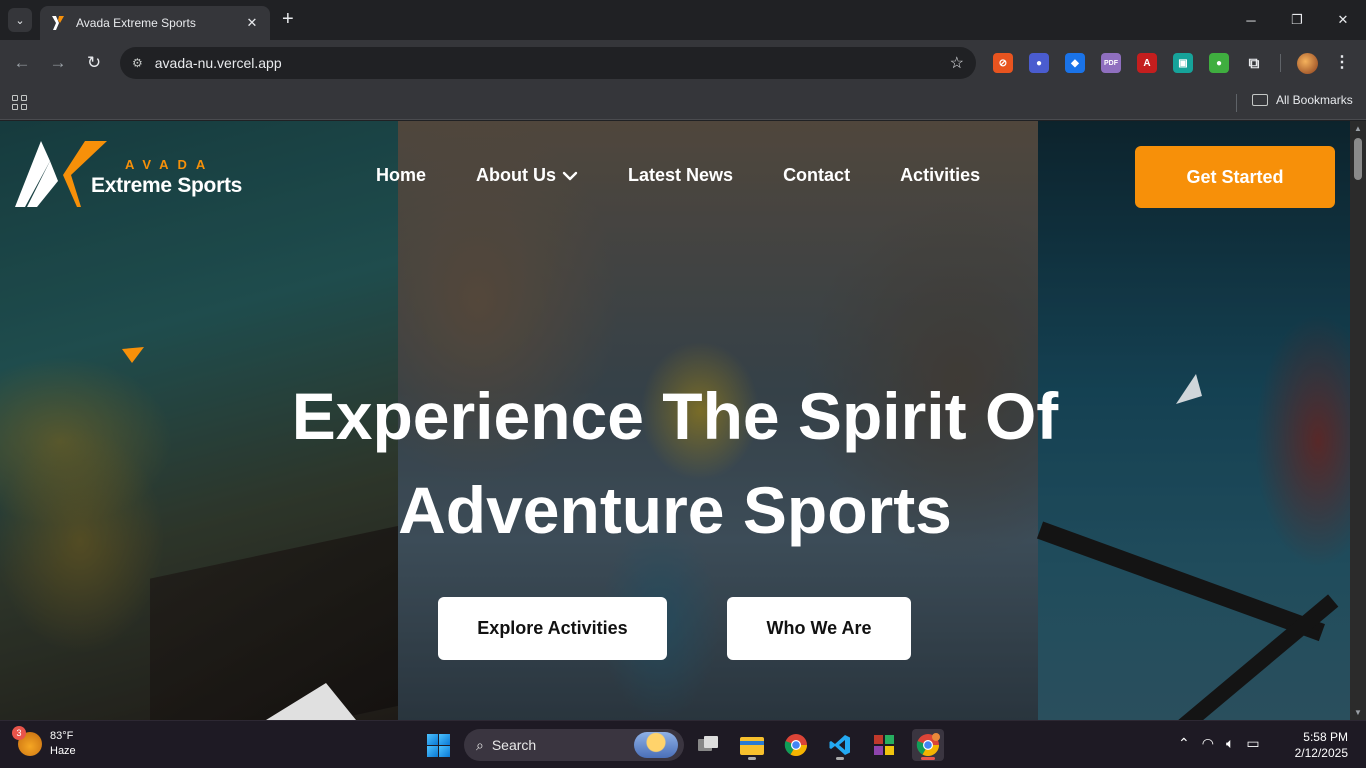 The image size is (1366, 768). I want to click on vscode-running-indicator, so click(840, 758).